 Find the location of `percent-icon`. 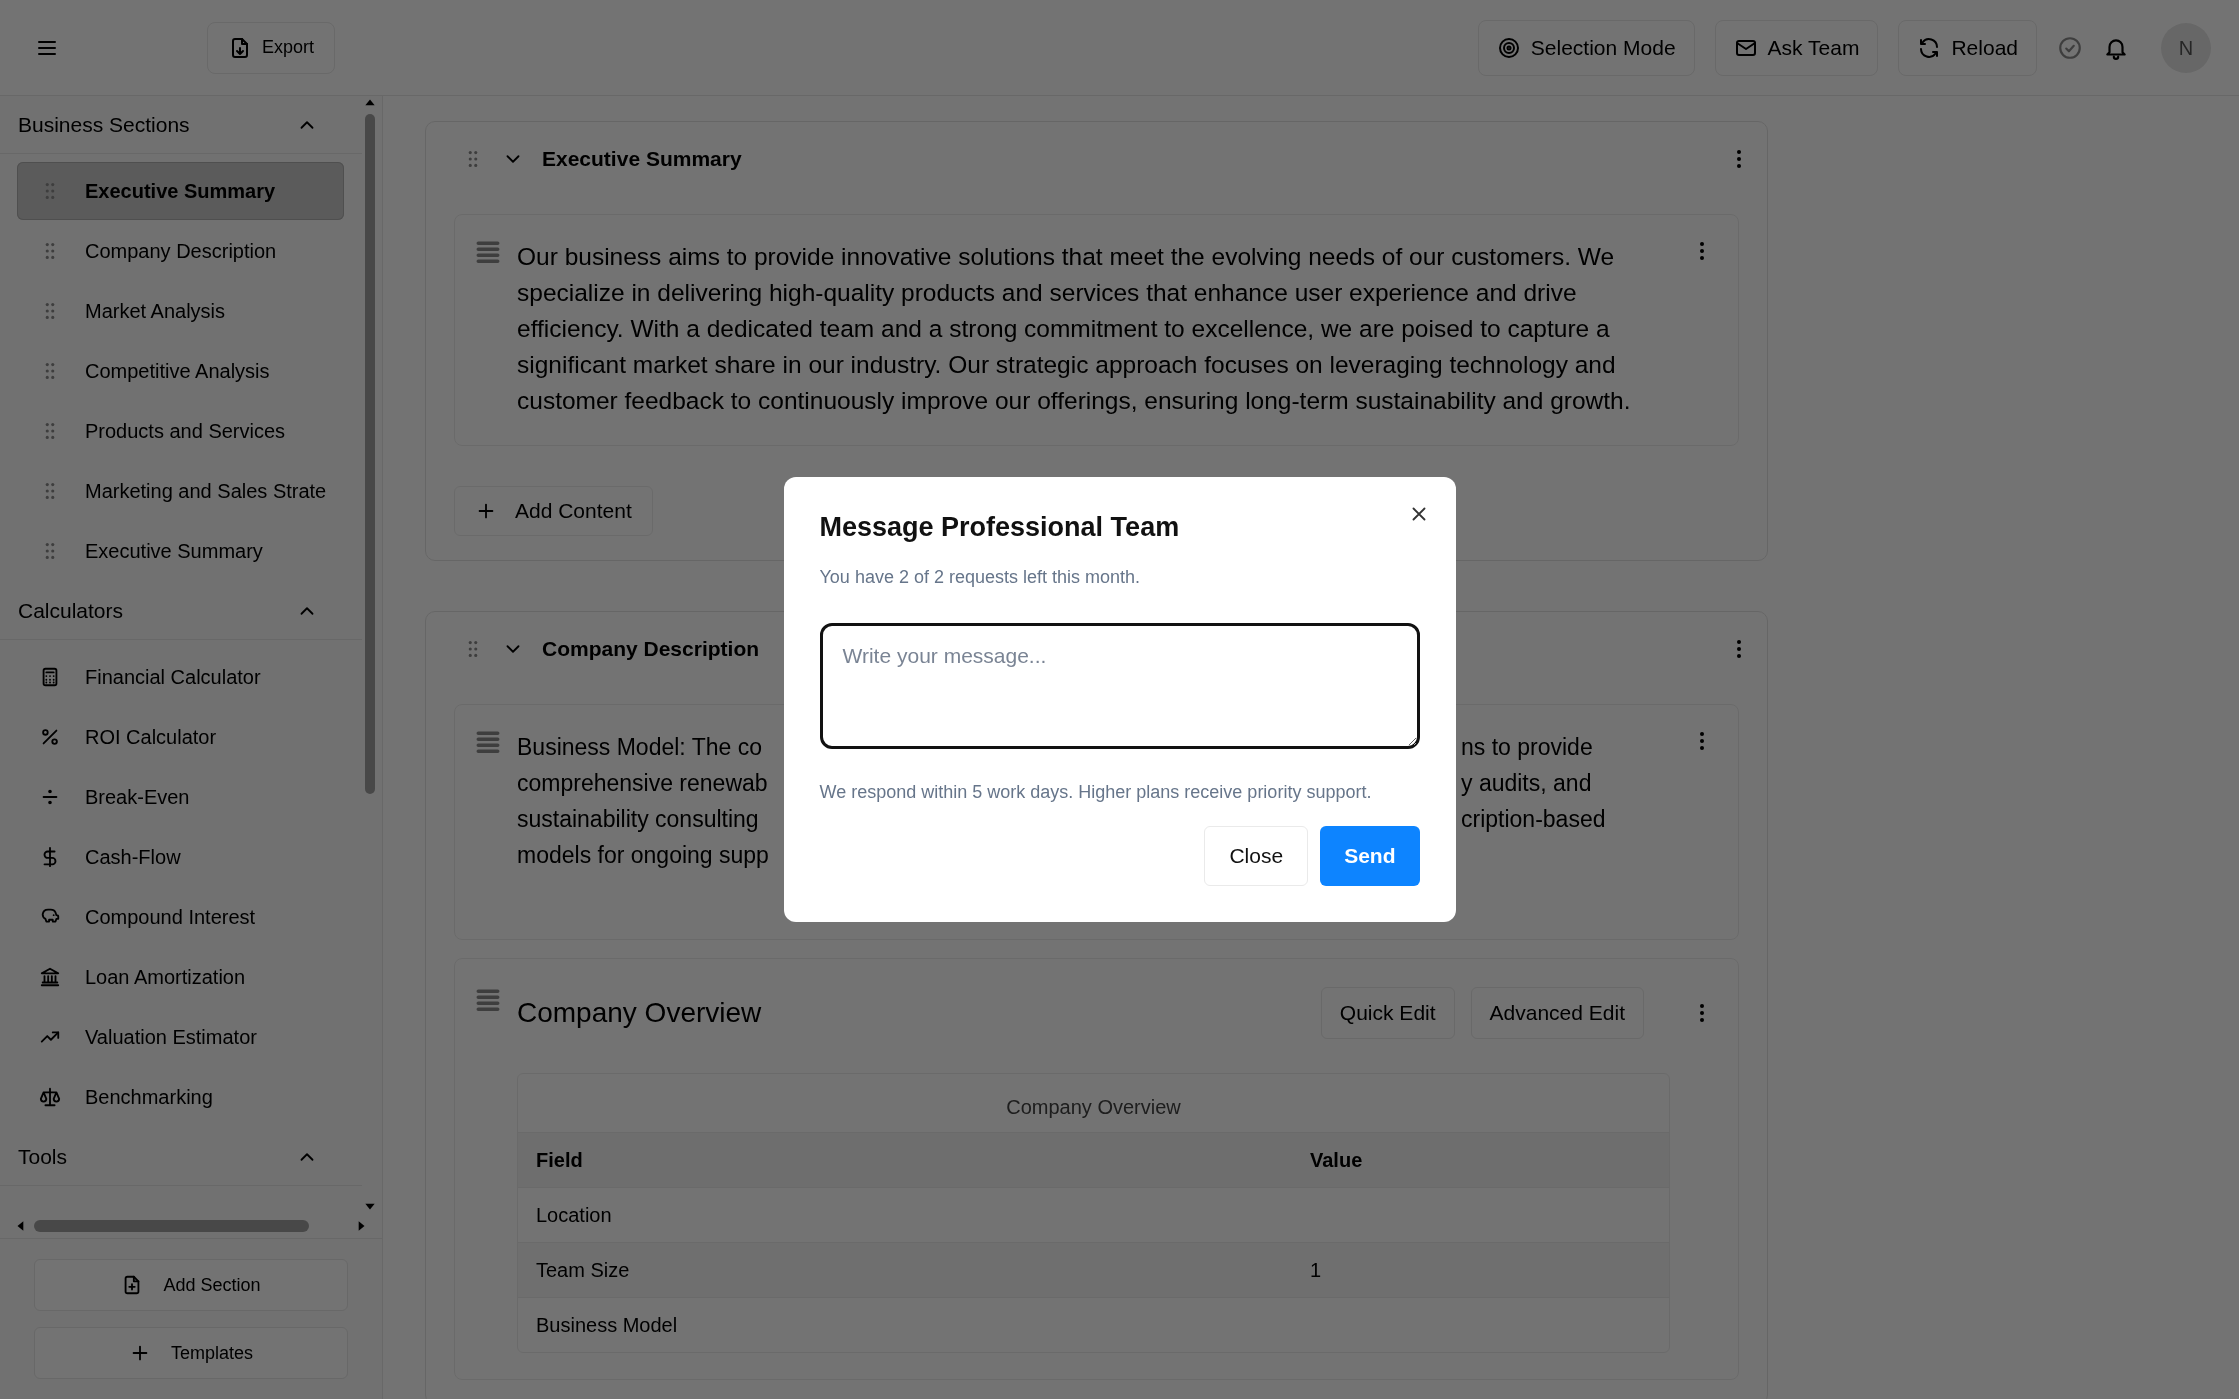

percent-icon is located at coordinates (50, 737).